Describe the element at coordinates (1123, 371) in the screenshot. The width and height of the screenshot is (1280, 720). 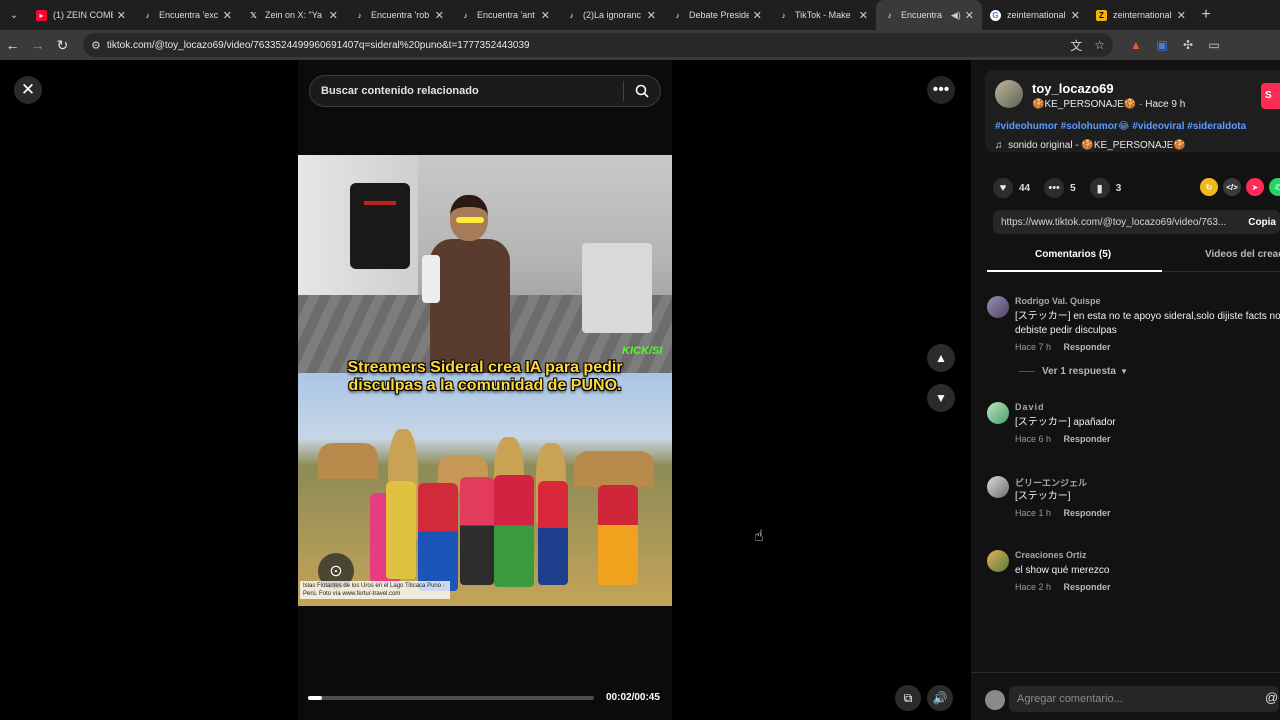
I see `chevron-down-icon: ▼` at that location.